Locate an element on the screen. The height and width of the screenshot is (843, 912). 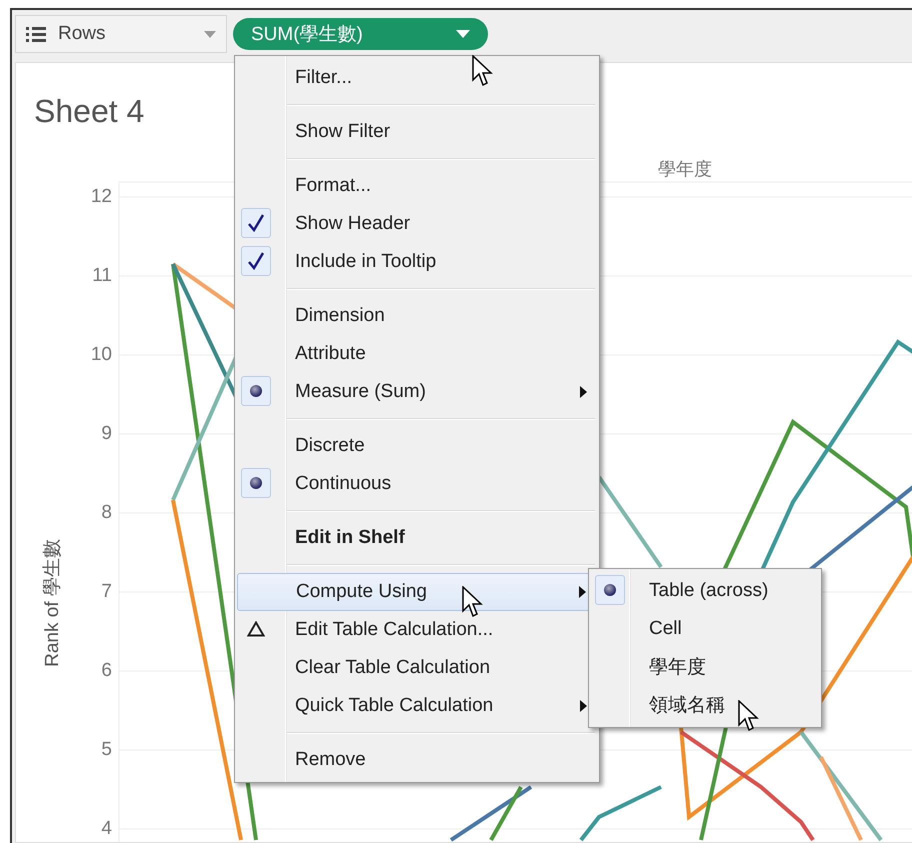
menu-item: Continuous is located at coordinates (417, 484).